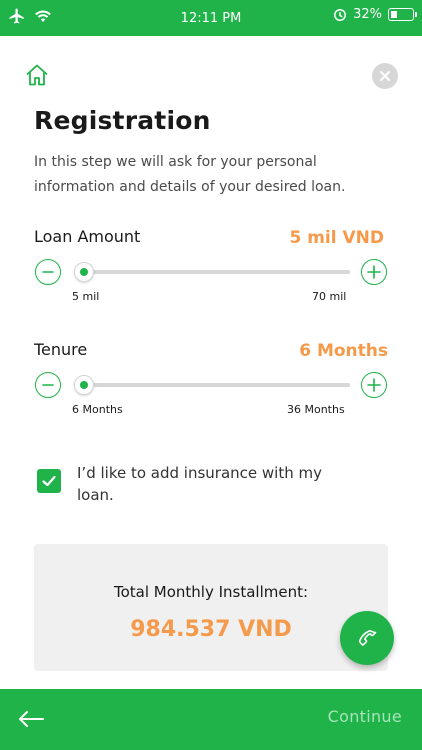 The width and height of the screenshot is (422, 750). I want to click on status-left, so click(30, 16).